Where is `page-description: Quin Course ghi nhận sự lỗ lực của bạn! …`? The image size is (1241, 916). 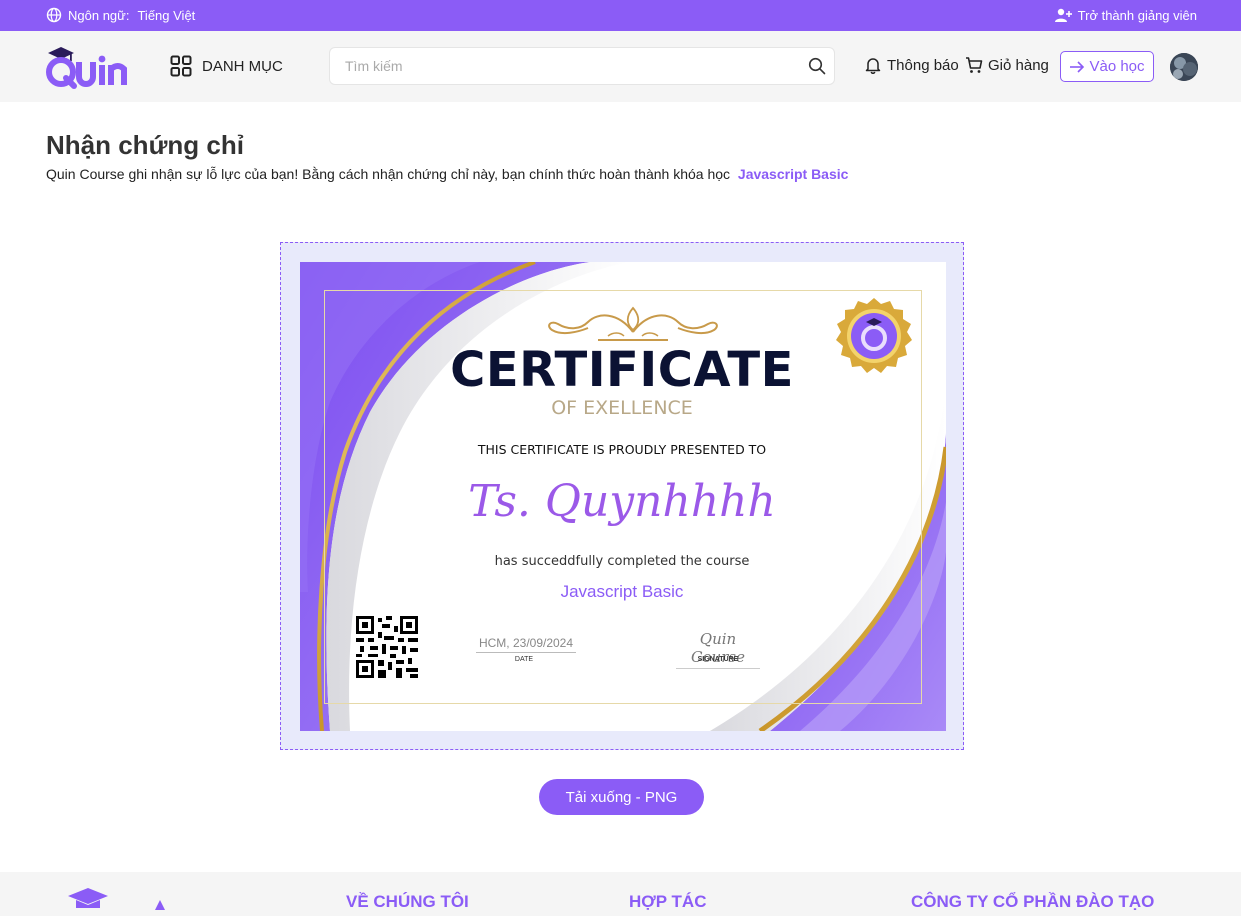
page-description: Quin Course ghi nhận sự lỗ lực của bạn! … is located at coordinates (447, 174).